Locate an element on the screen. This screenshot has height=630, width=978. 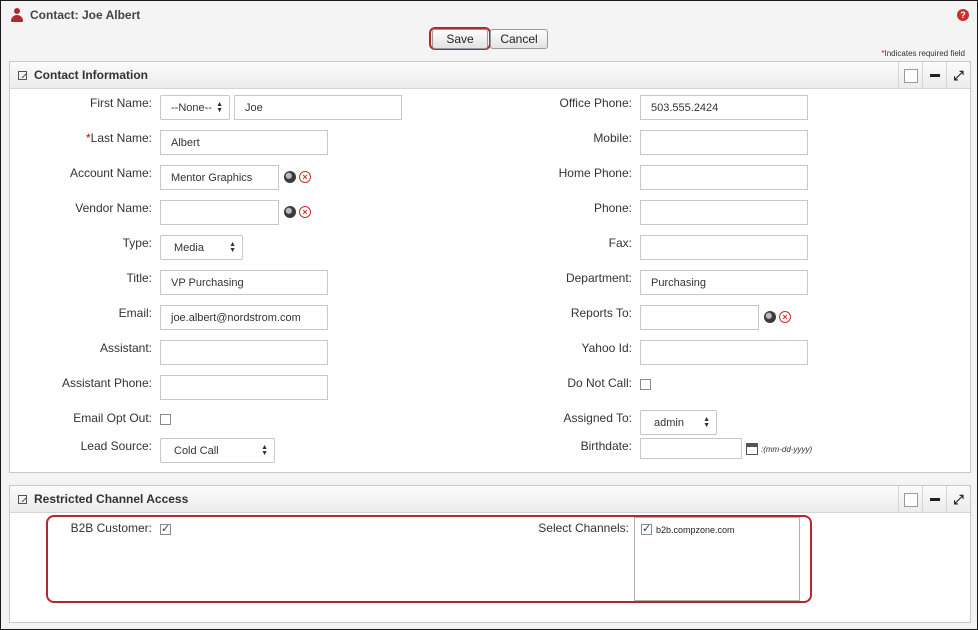
fax-label: Fax: is located at coordinates (620, 243).